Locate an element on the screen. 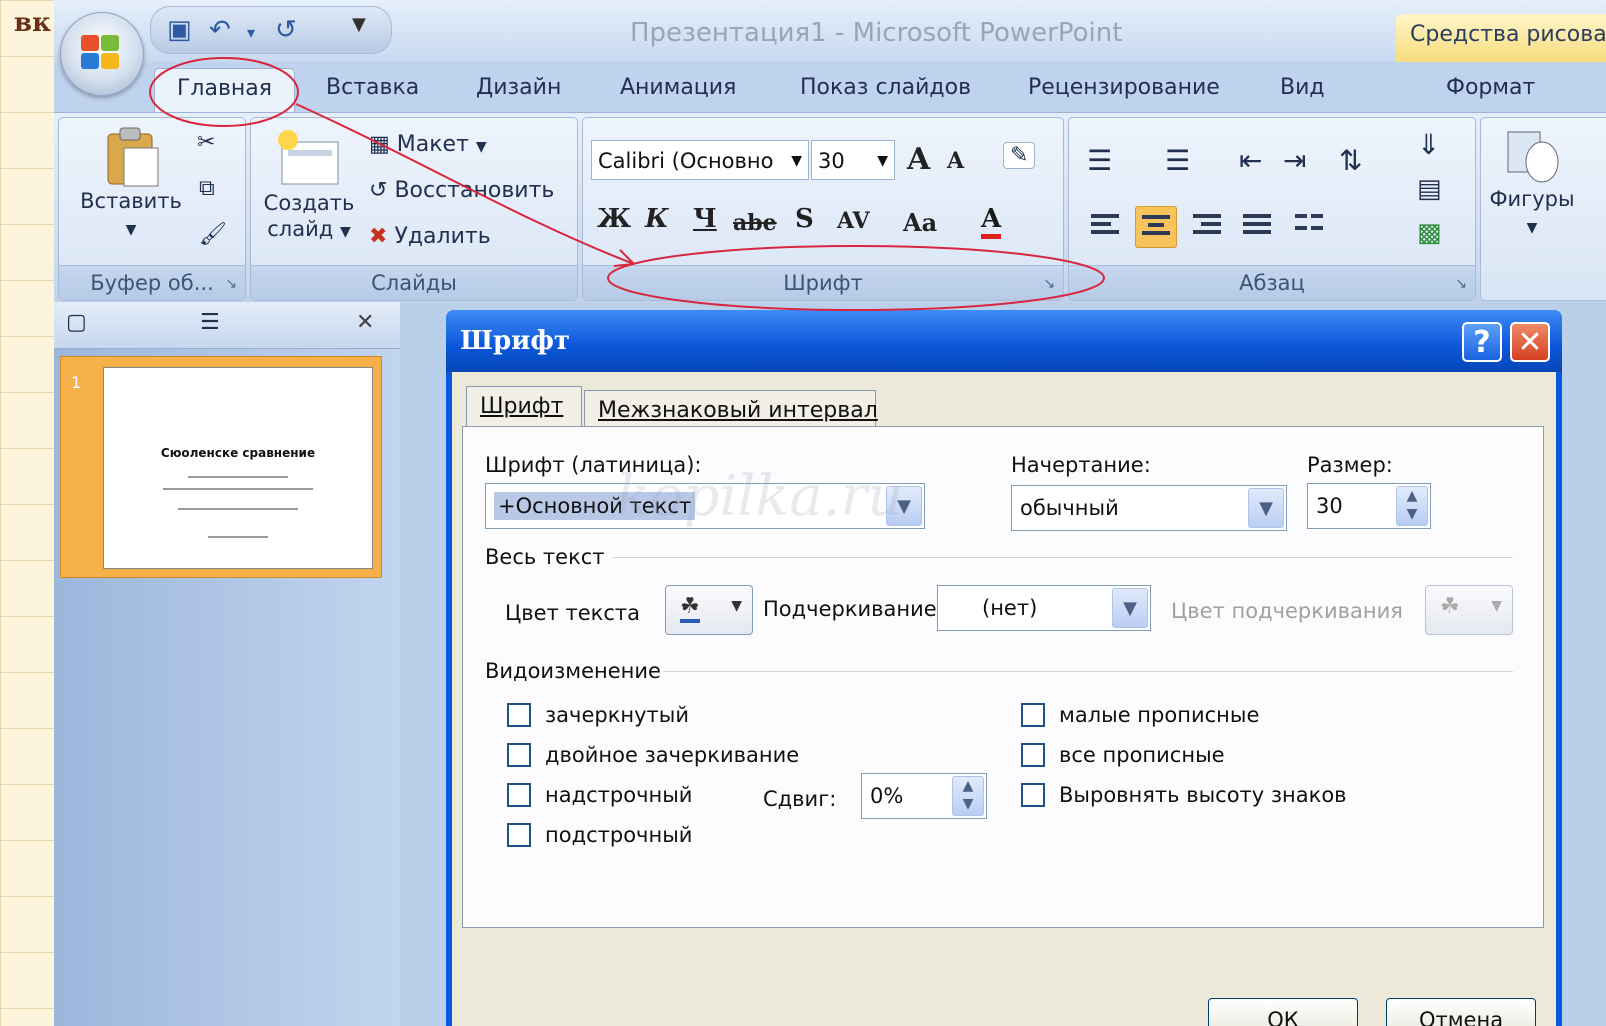  dialog-title: Шрифт is located at coordinates (515, 341).